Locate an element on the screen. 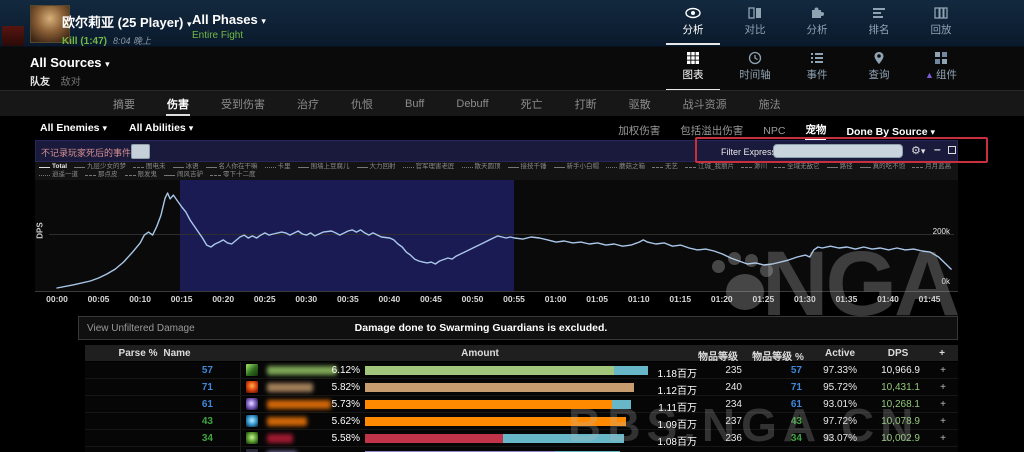  tab-4: 仇恨 is located at coordinates (362, 104).